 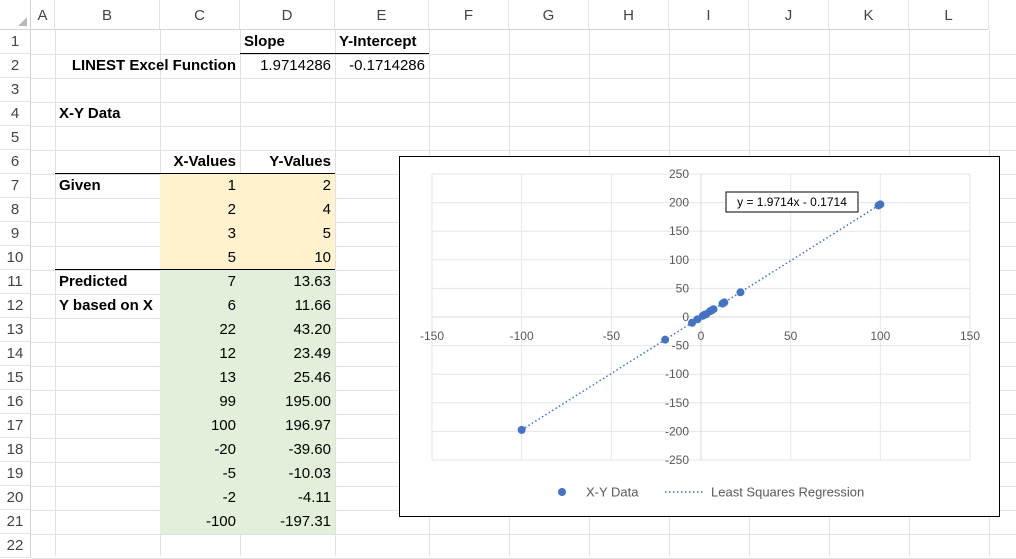 What do you see at coordinates (382, 15) in the screenshot?
I see `column-header-E: E` at bounding box center [382, 15].